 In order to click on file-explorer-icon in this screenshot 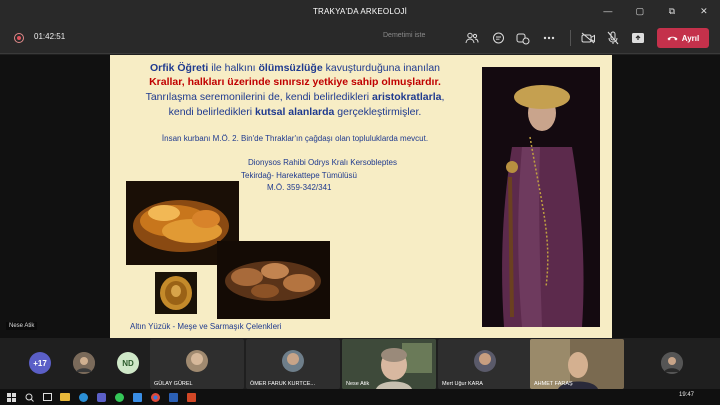, I will do `click(65, 397)`.